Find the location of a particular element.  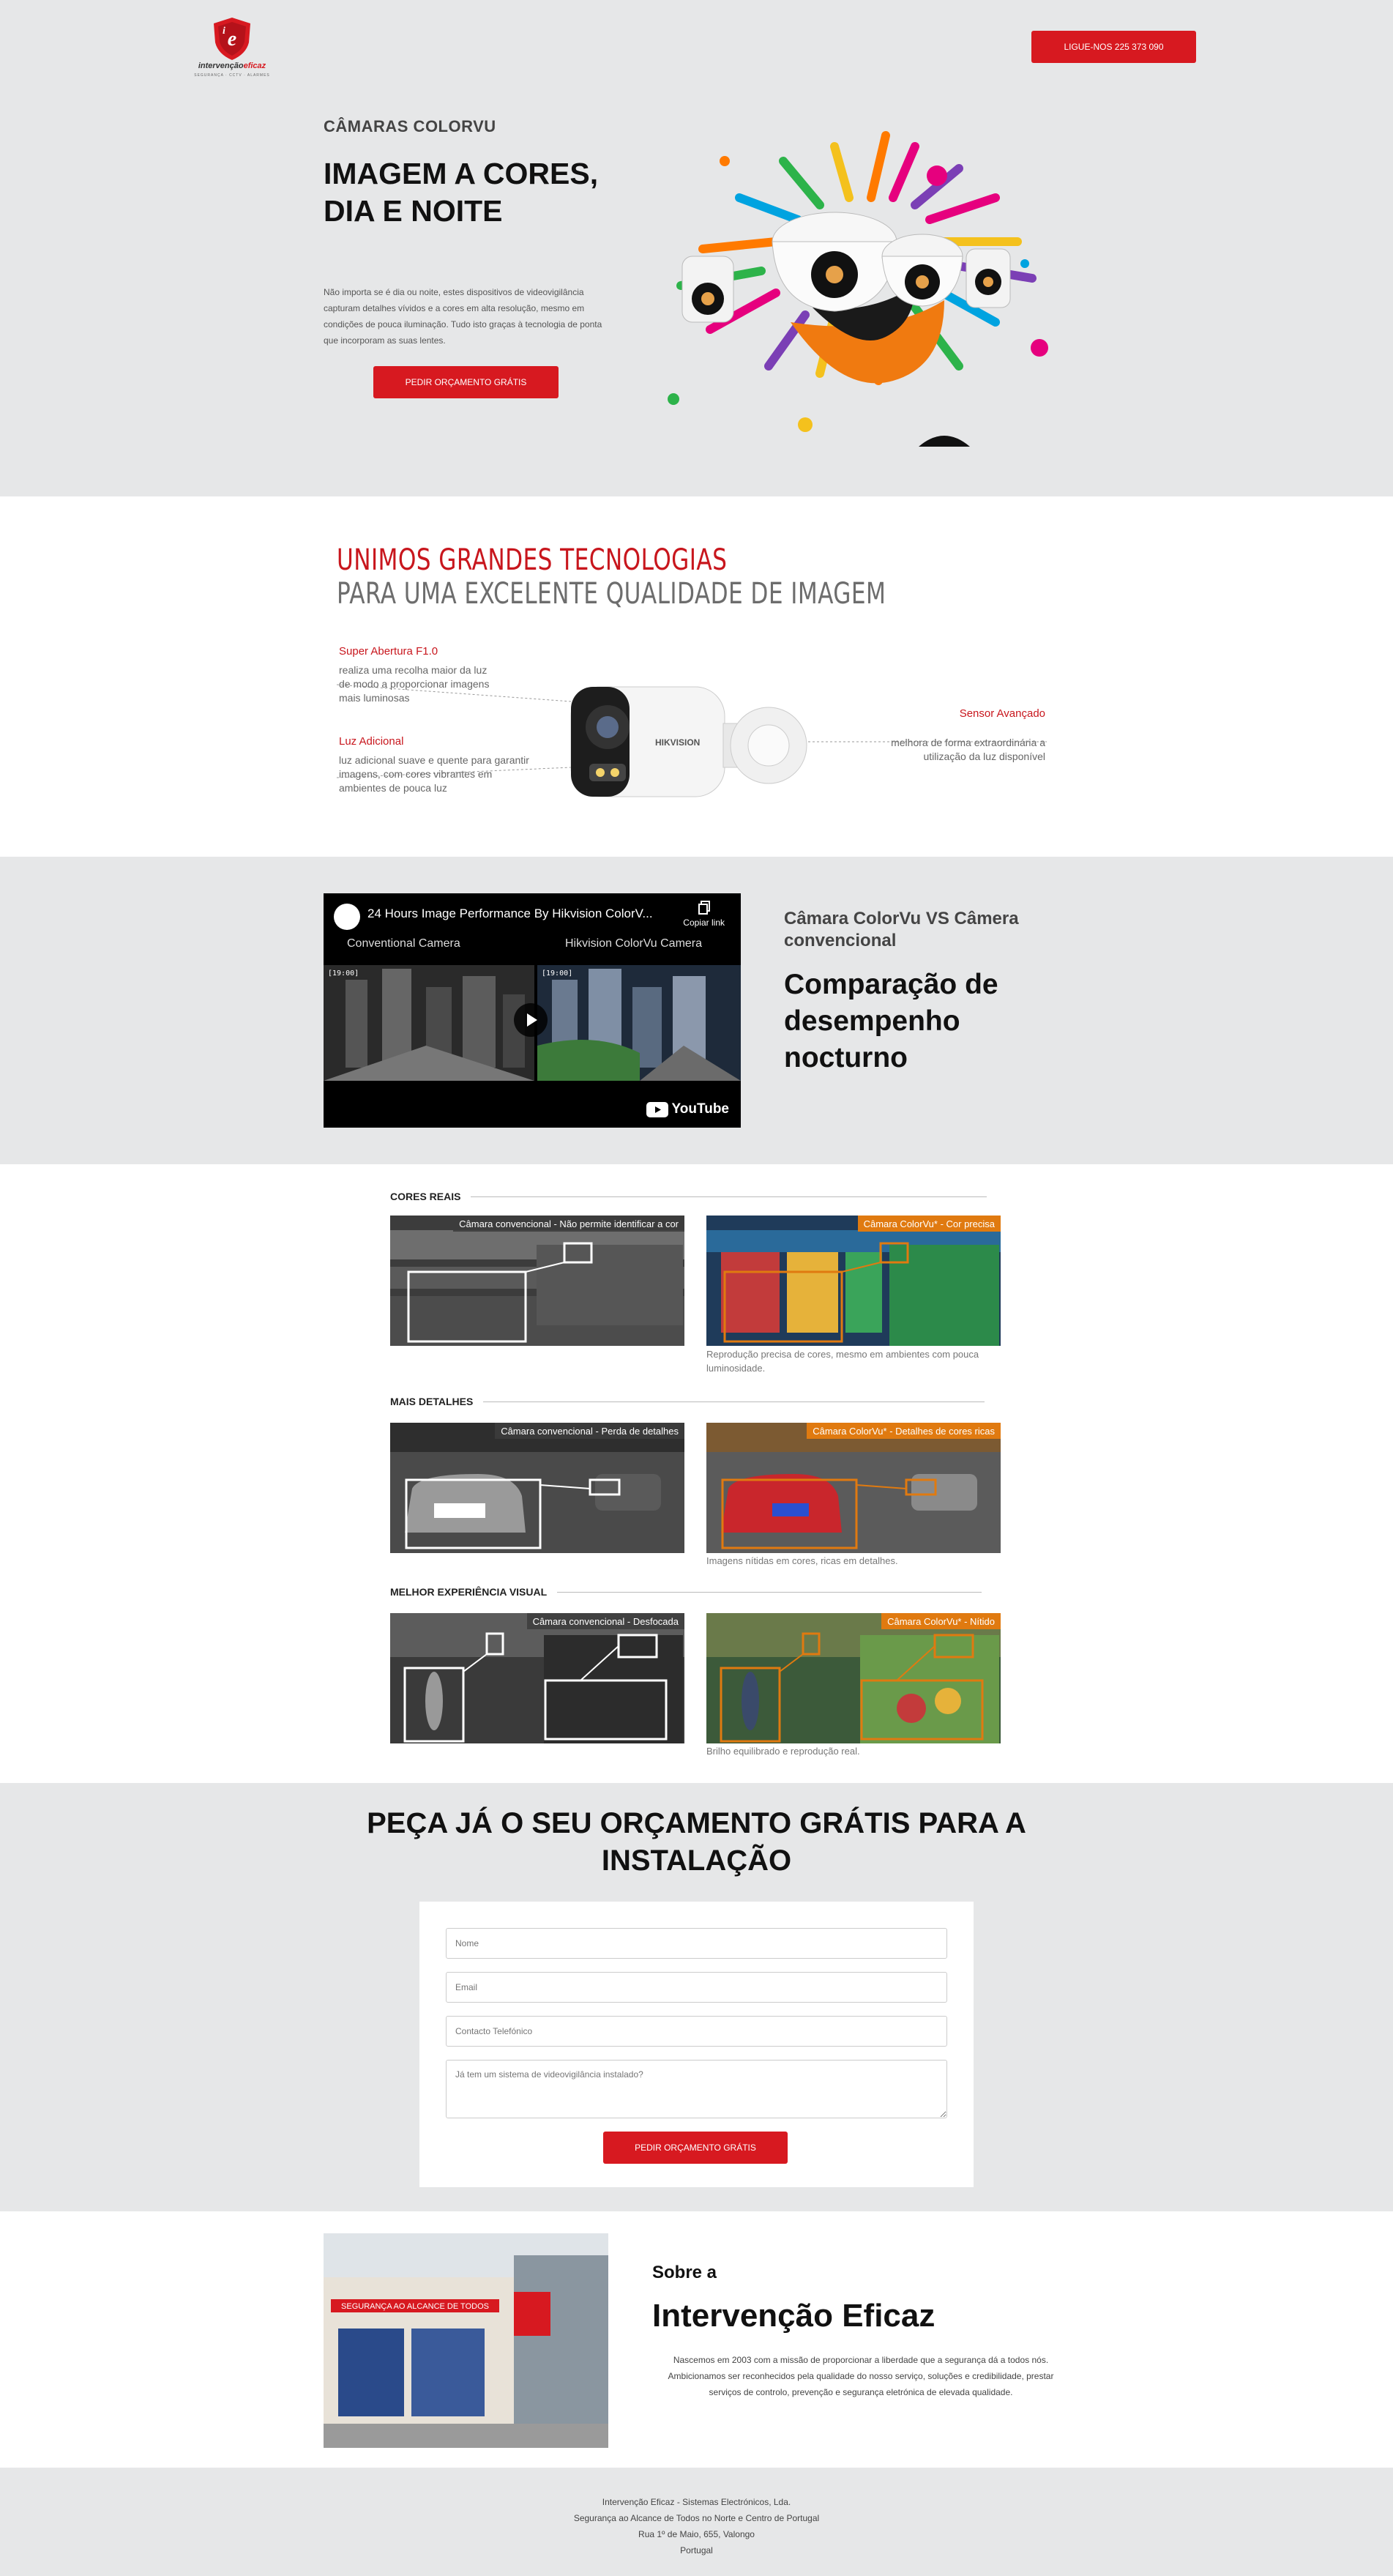

row-heading-text: CORES REAIS is located at coordinates (425, 1196).